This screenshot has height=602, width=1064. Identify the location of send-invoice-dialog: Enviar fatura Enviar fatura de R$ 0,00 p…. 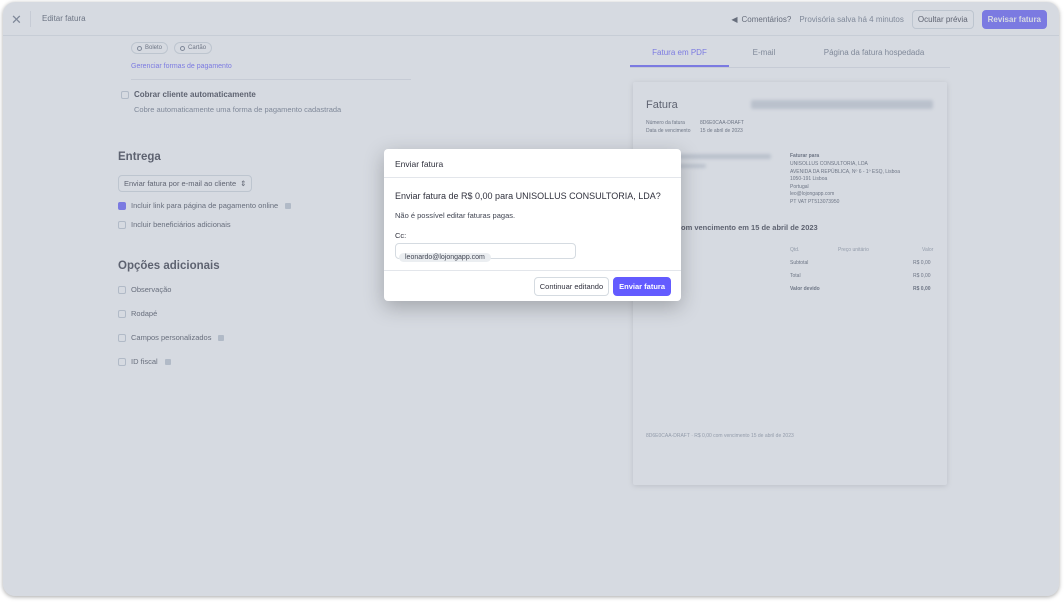
(532, 225).